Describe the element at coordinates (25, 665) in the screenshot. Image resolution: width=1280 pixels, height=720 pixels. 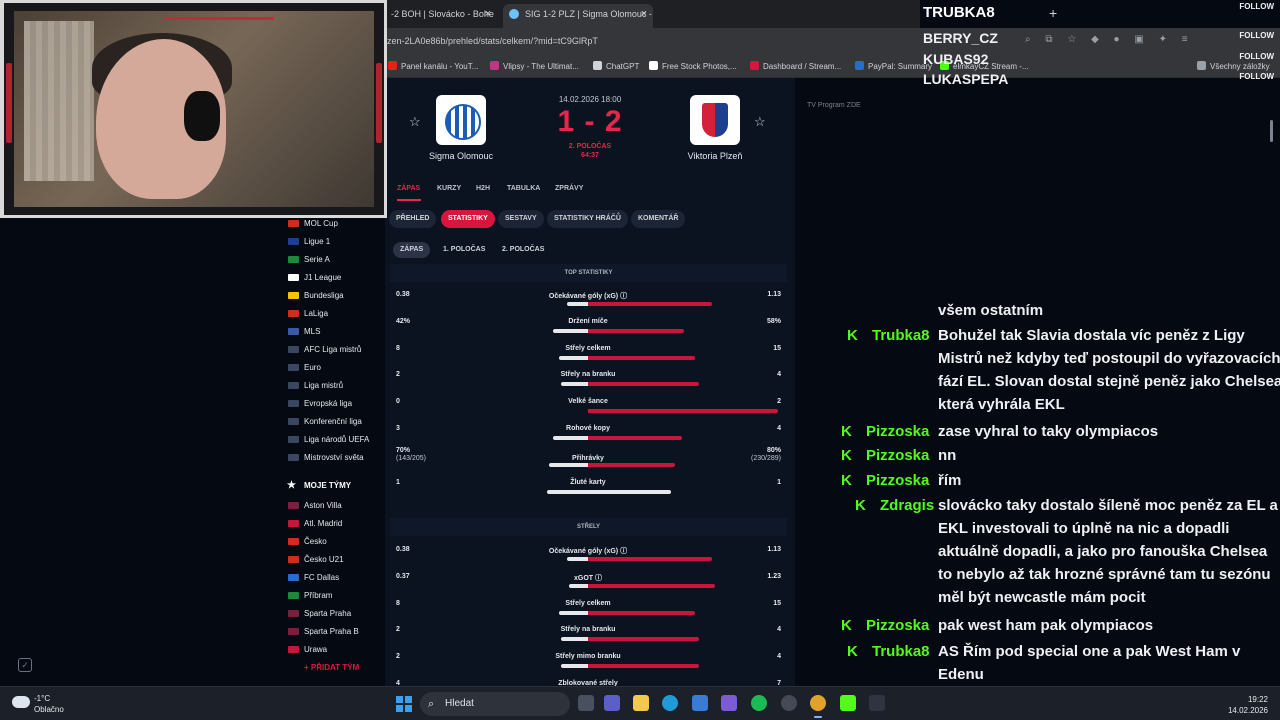
I see `shield-icon: ✓` at that location.